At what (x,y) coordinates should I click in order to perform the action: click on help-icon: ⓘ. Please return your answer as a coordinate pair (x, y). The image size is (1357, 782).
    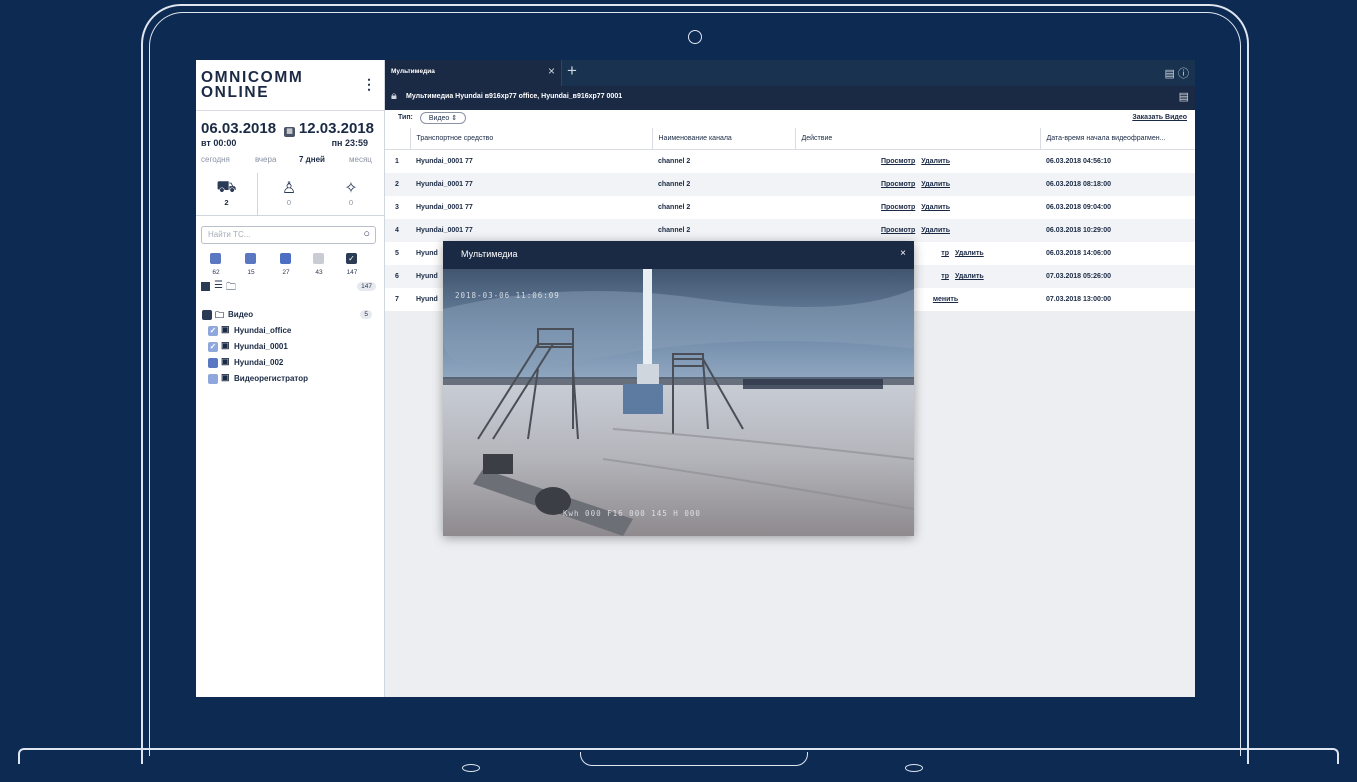
    Looking at the image, I should click on (1183, 74).